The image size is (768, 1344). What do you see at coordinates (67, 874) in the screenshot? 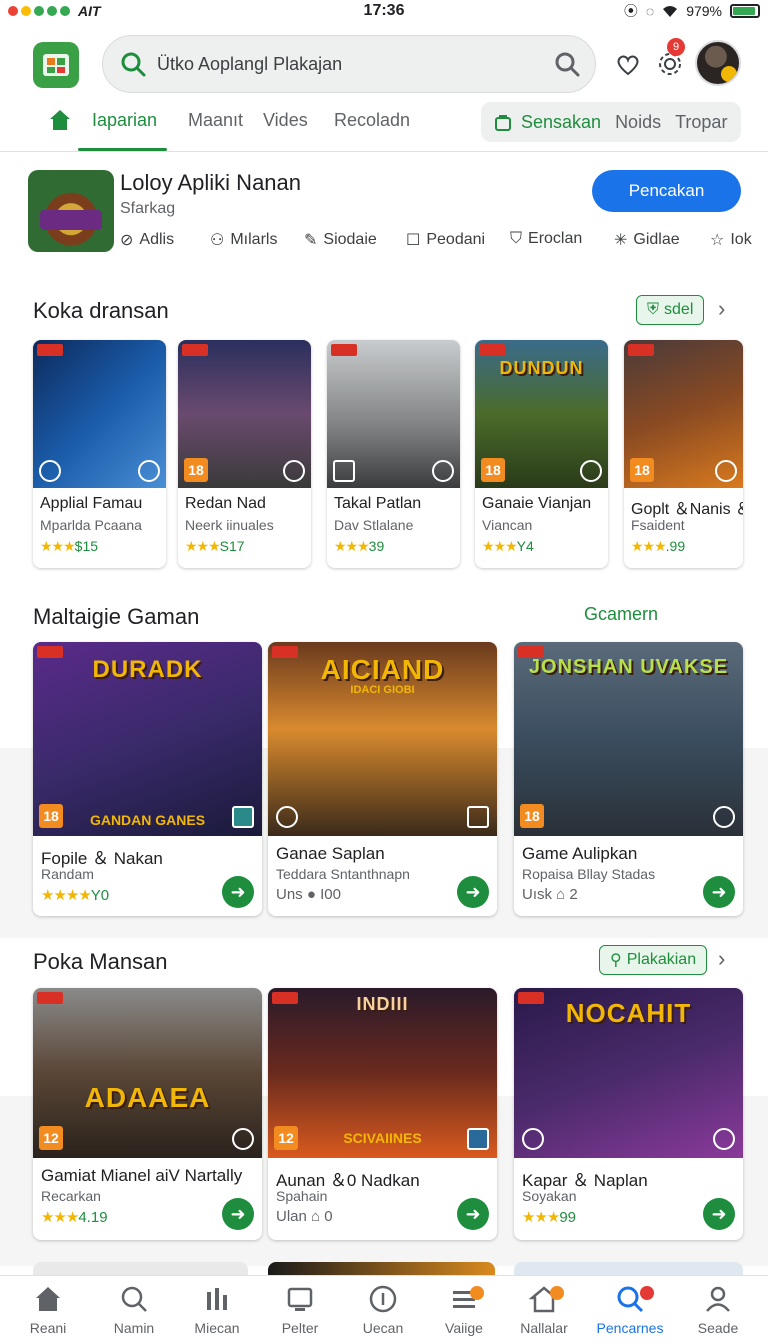
I see `card-desc: Randam` at bounding box center [67, 874].